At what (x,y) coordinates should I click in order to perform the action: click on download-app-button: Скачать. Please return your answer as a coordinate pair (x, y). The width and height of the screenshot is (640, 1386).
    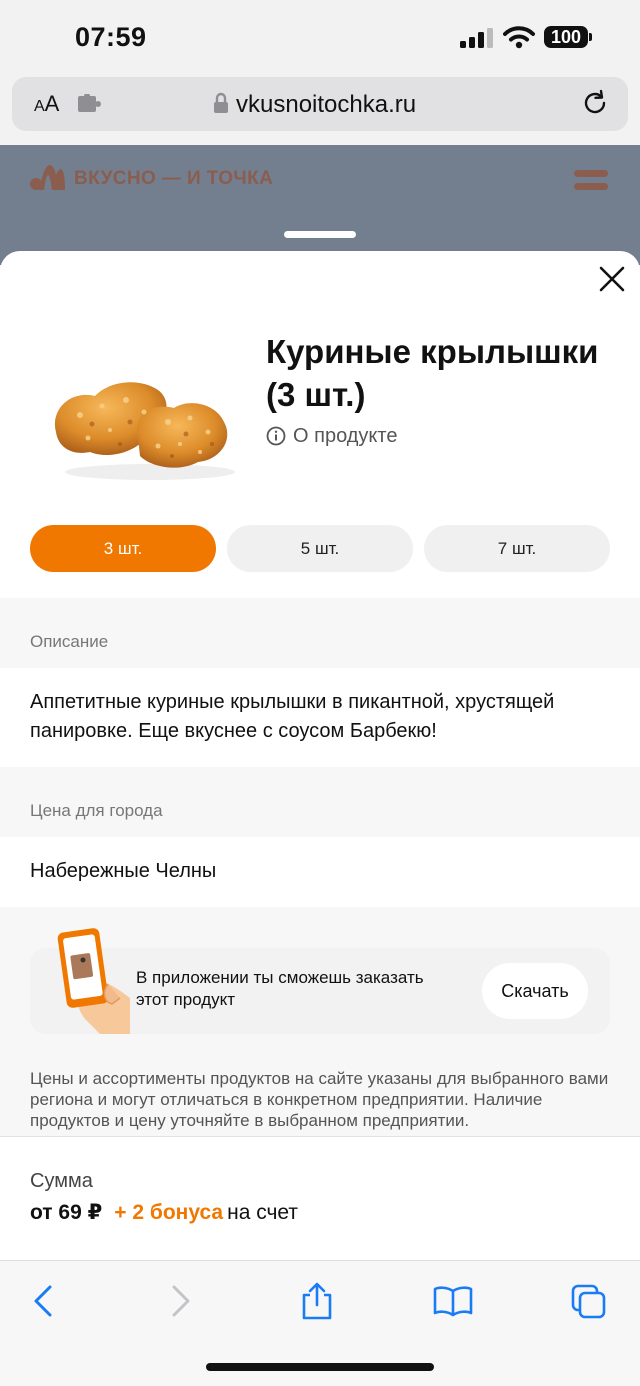
    Looking at the image, I should click on (535, 991).